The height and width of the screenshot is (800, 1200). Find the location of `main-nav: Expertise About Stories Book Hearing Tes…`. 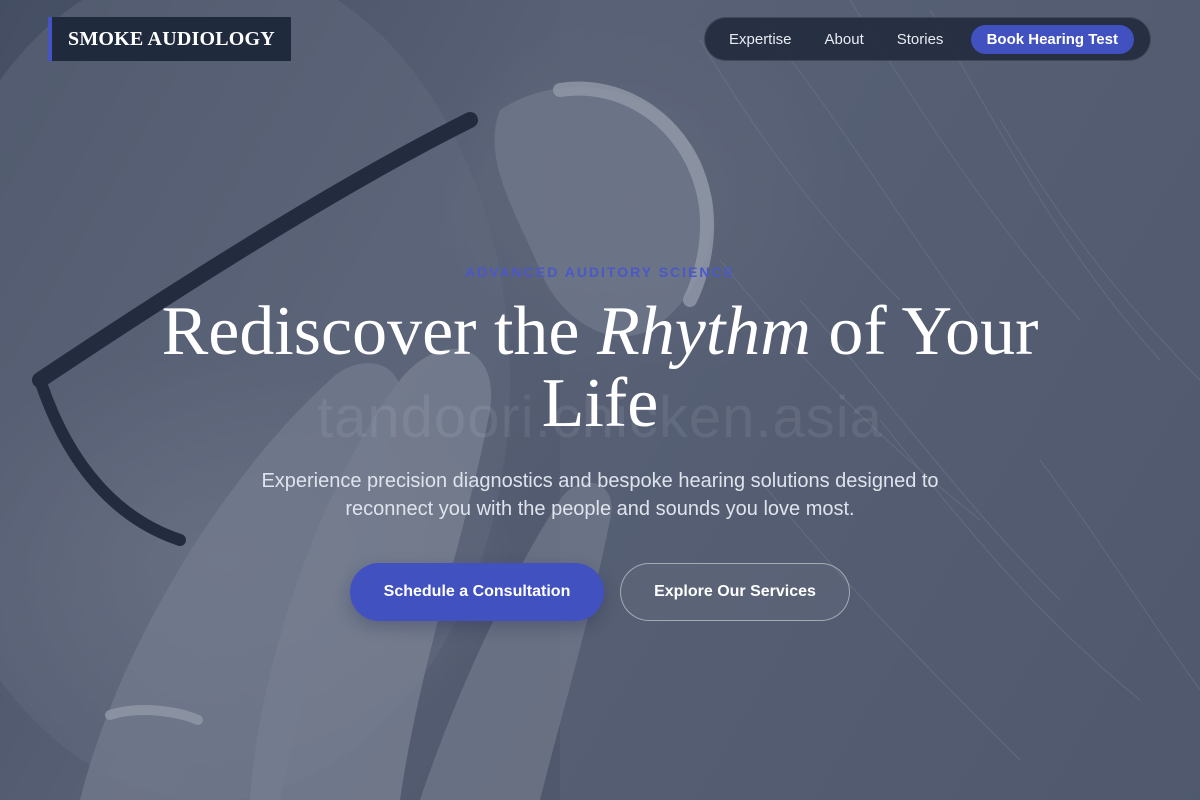

main-nav: Expertise About Stories Book Hearing Tes… is located at coordinates (927, 39).